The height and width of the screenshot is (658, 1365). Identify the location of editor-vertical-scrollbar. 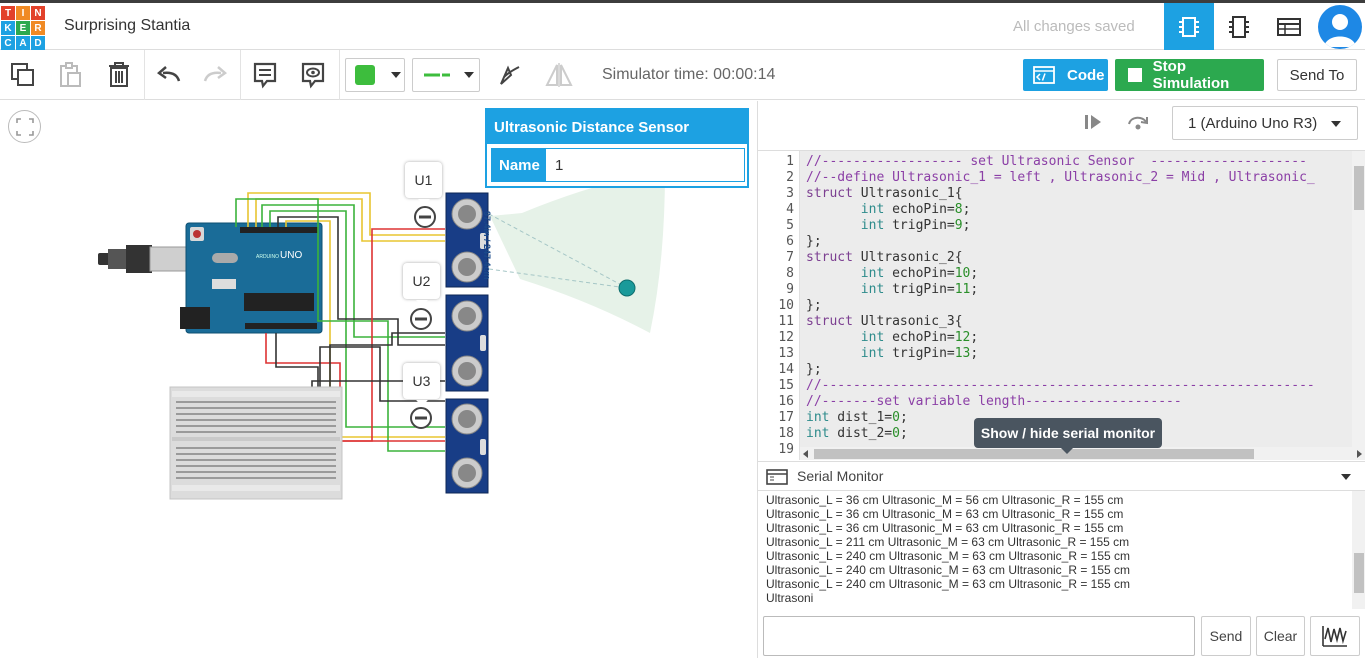
(1358, 299).